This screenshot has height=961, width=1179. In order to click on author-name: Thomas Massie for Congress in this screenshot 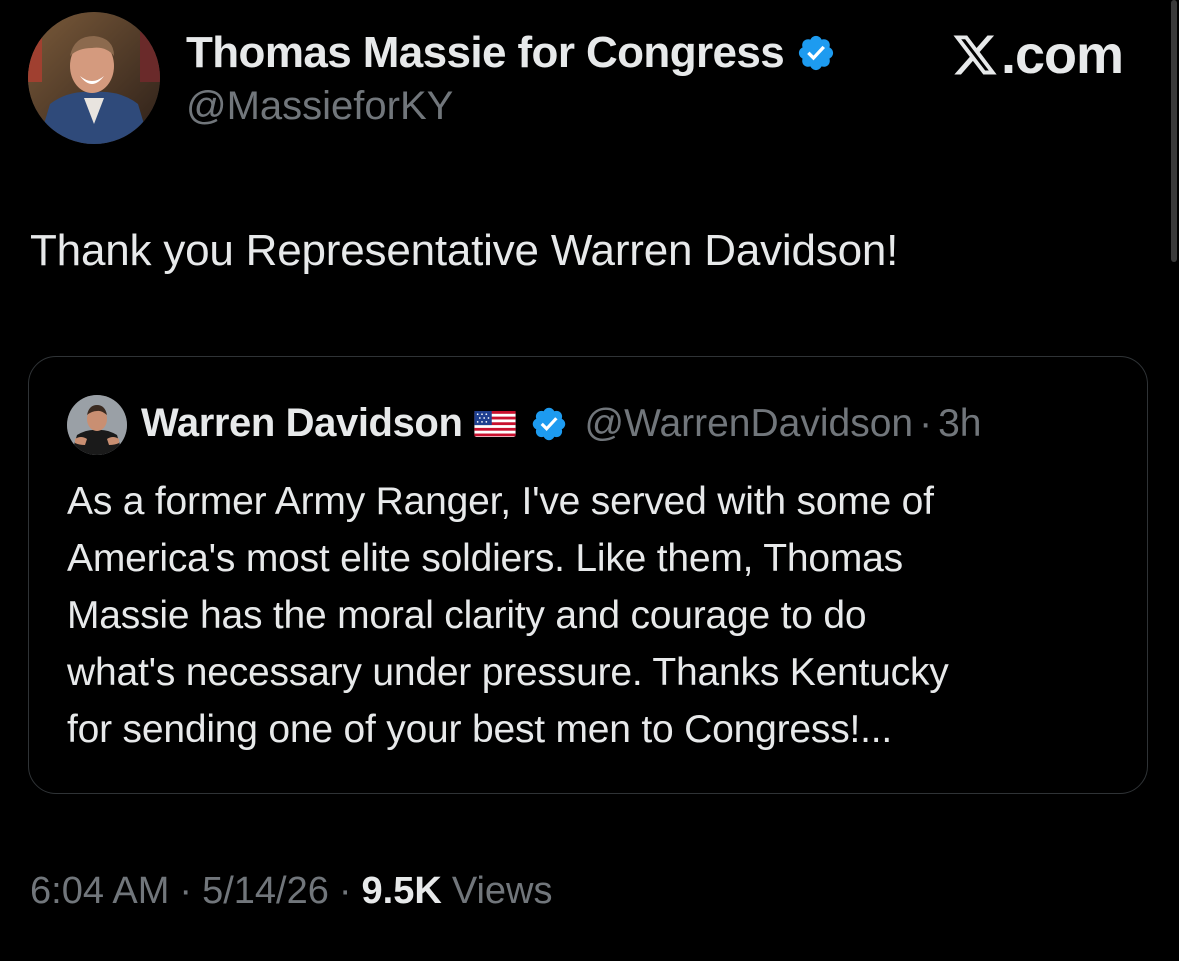, I will do `click(511, 53)`.